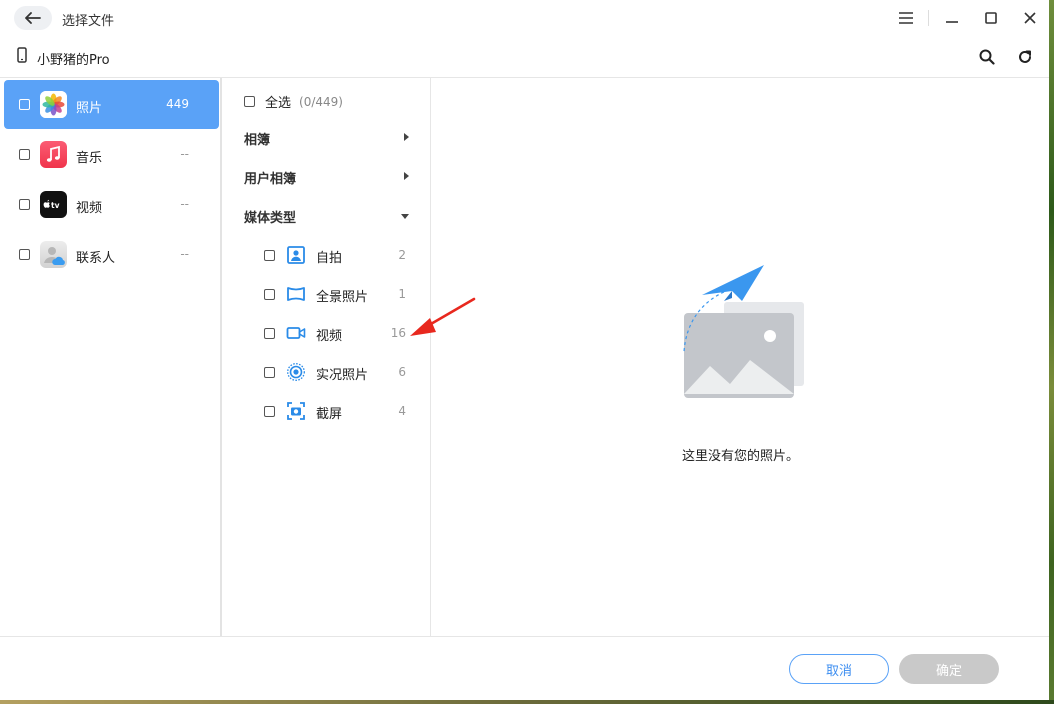 The height and width of the screenshot is (704, 1054). What do you see at coordinates (949, 669) in the screenshot?
I see `confirm-button: 确定` at bounding box center [949, 669].